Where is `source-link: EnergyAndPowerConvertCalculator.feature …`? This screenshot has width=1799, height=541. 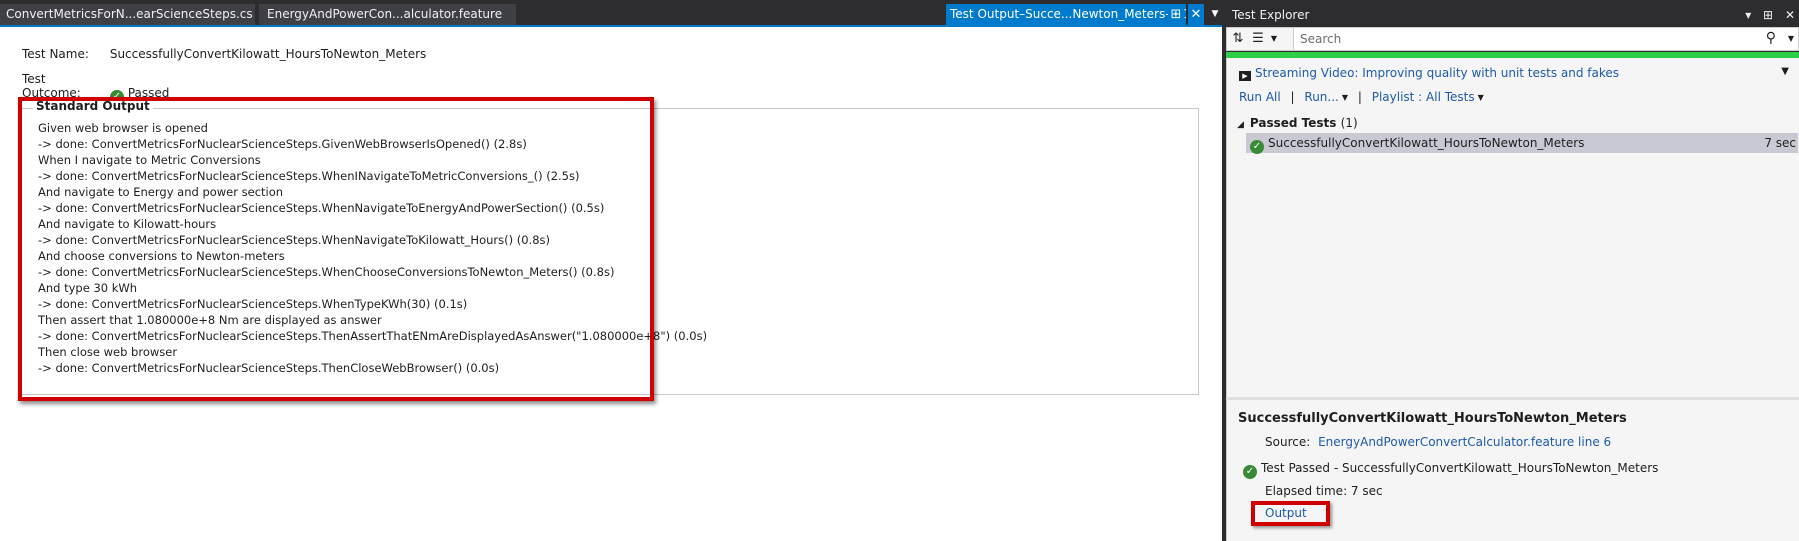
source-link: EnergyAndPowerConvertCalculator.feature … is located at coordinates (1464, 442).